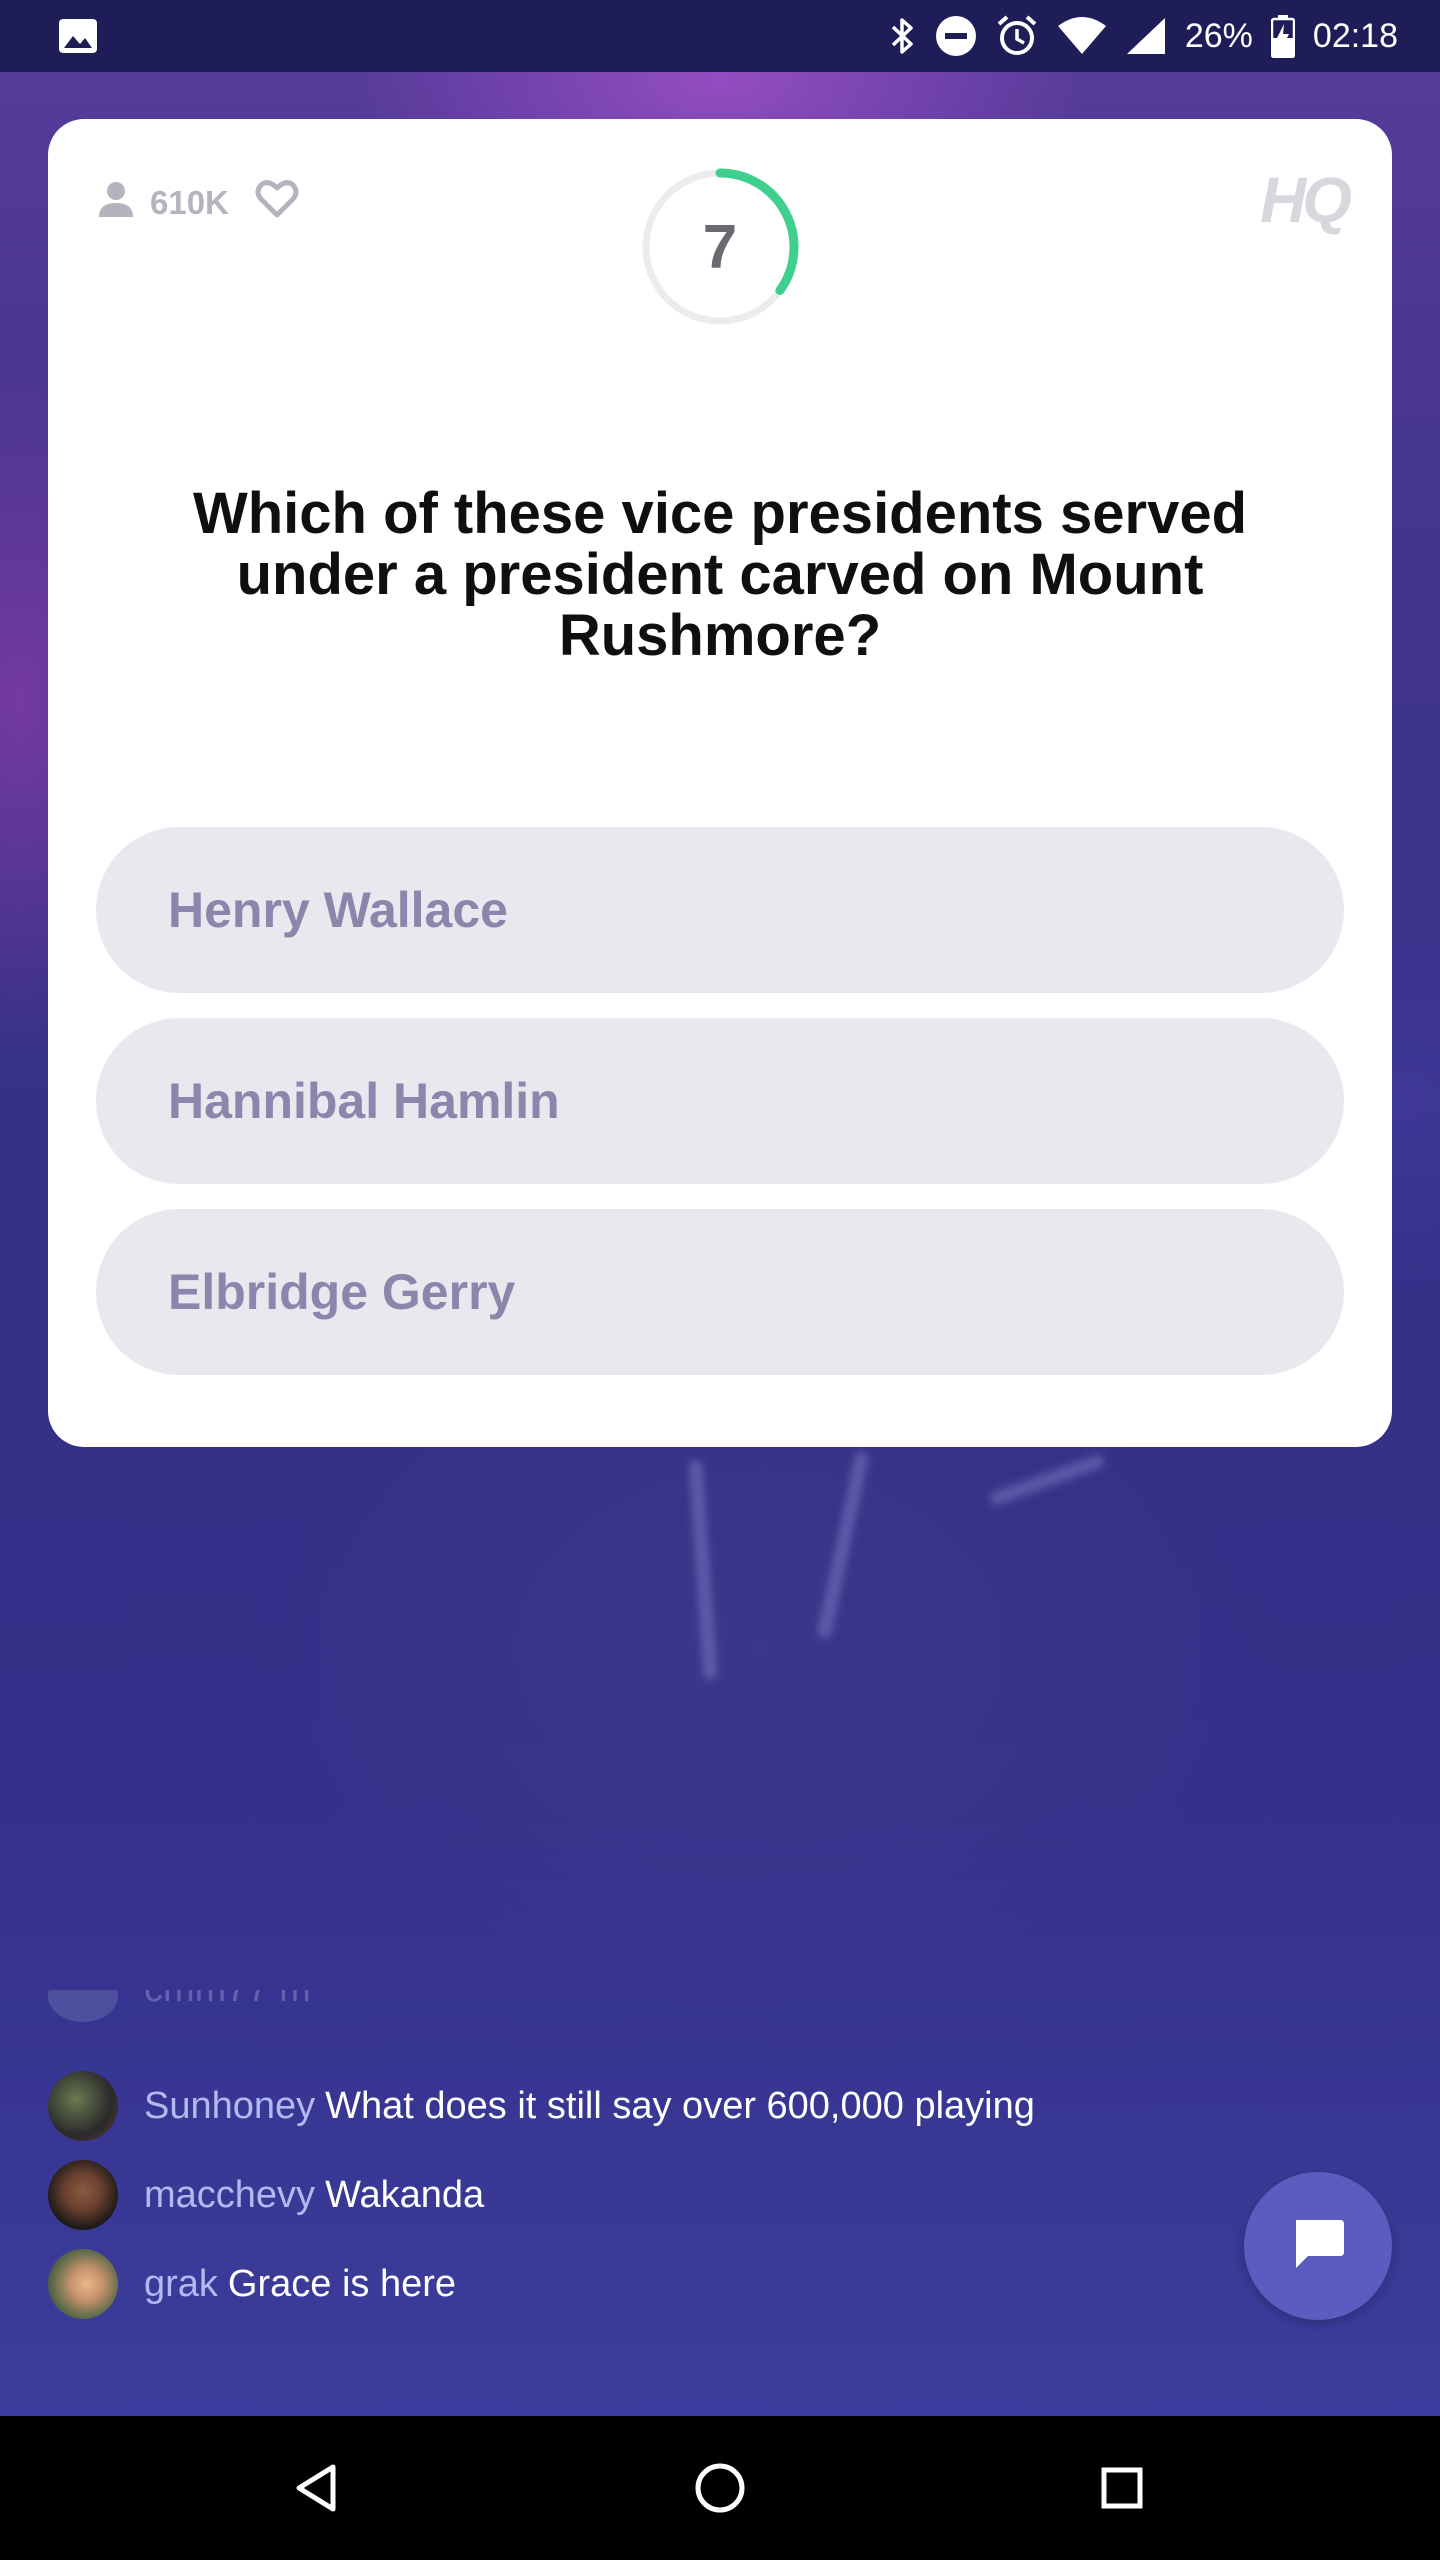 This screenshot has height=2560, width=1440. I want to click on chat-bubble-icon, so click(1318, 2246).